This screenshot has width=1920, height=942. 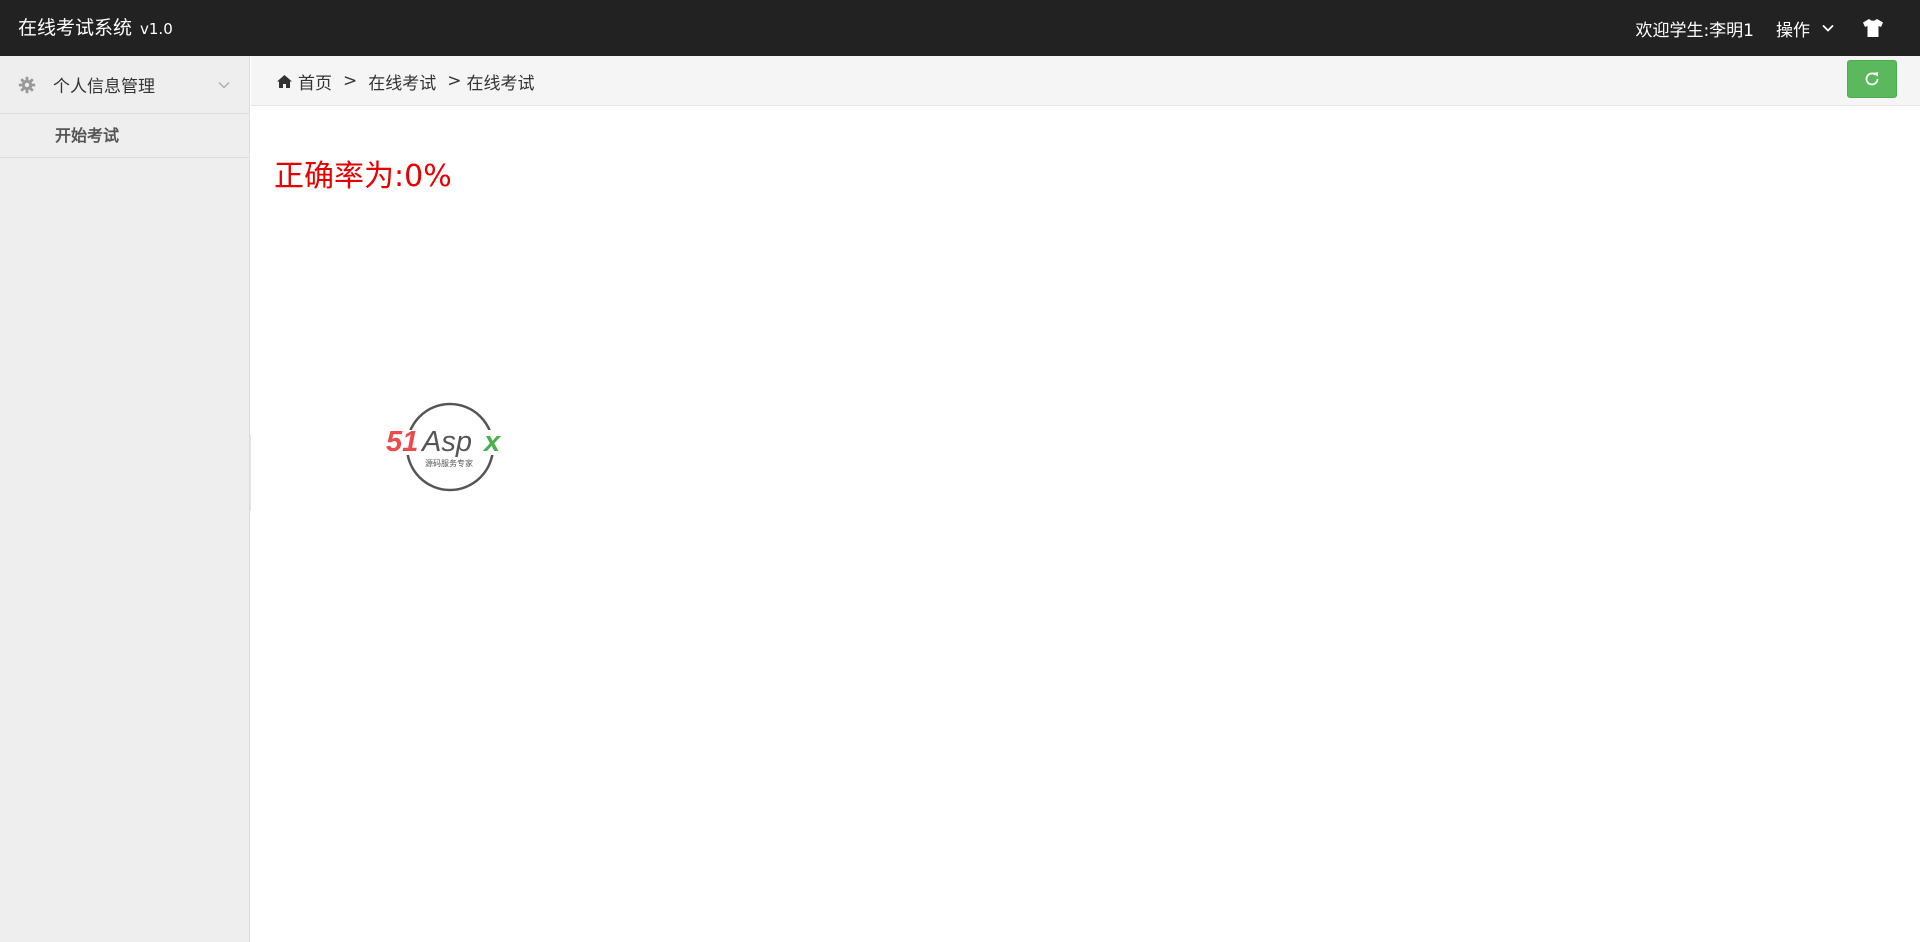 What do you see at coordinates (449, 463) in the screenshot?
I see `logo-tagline: 源码服务专家` at bounding box center [449, 463].